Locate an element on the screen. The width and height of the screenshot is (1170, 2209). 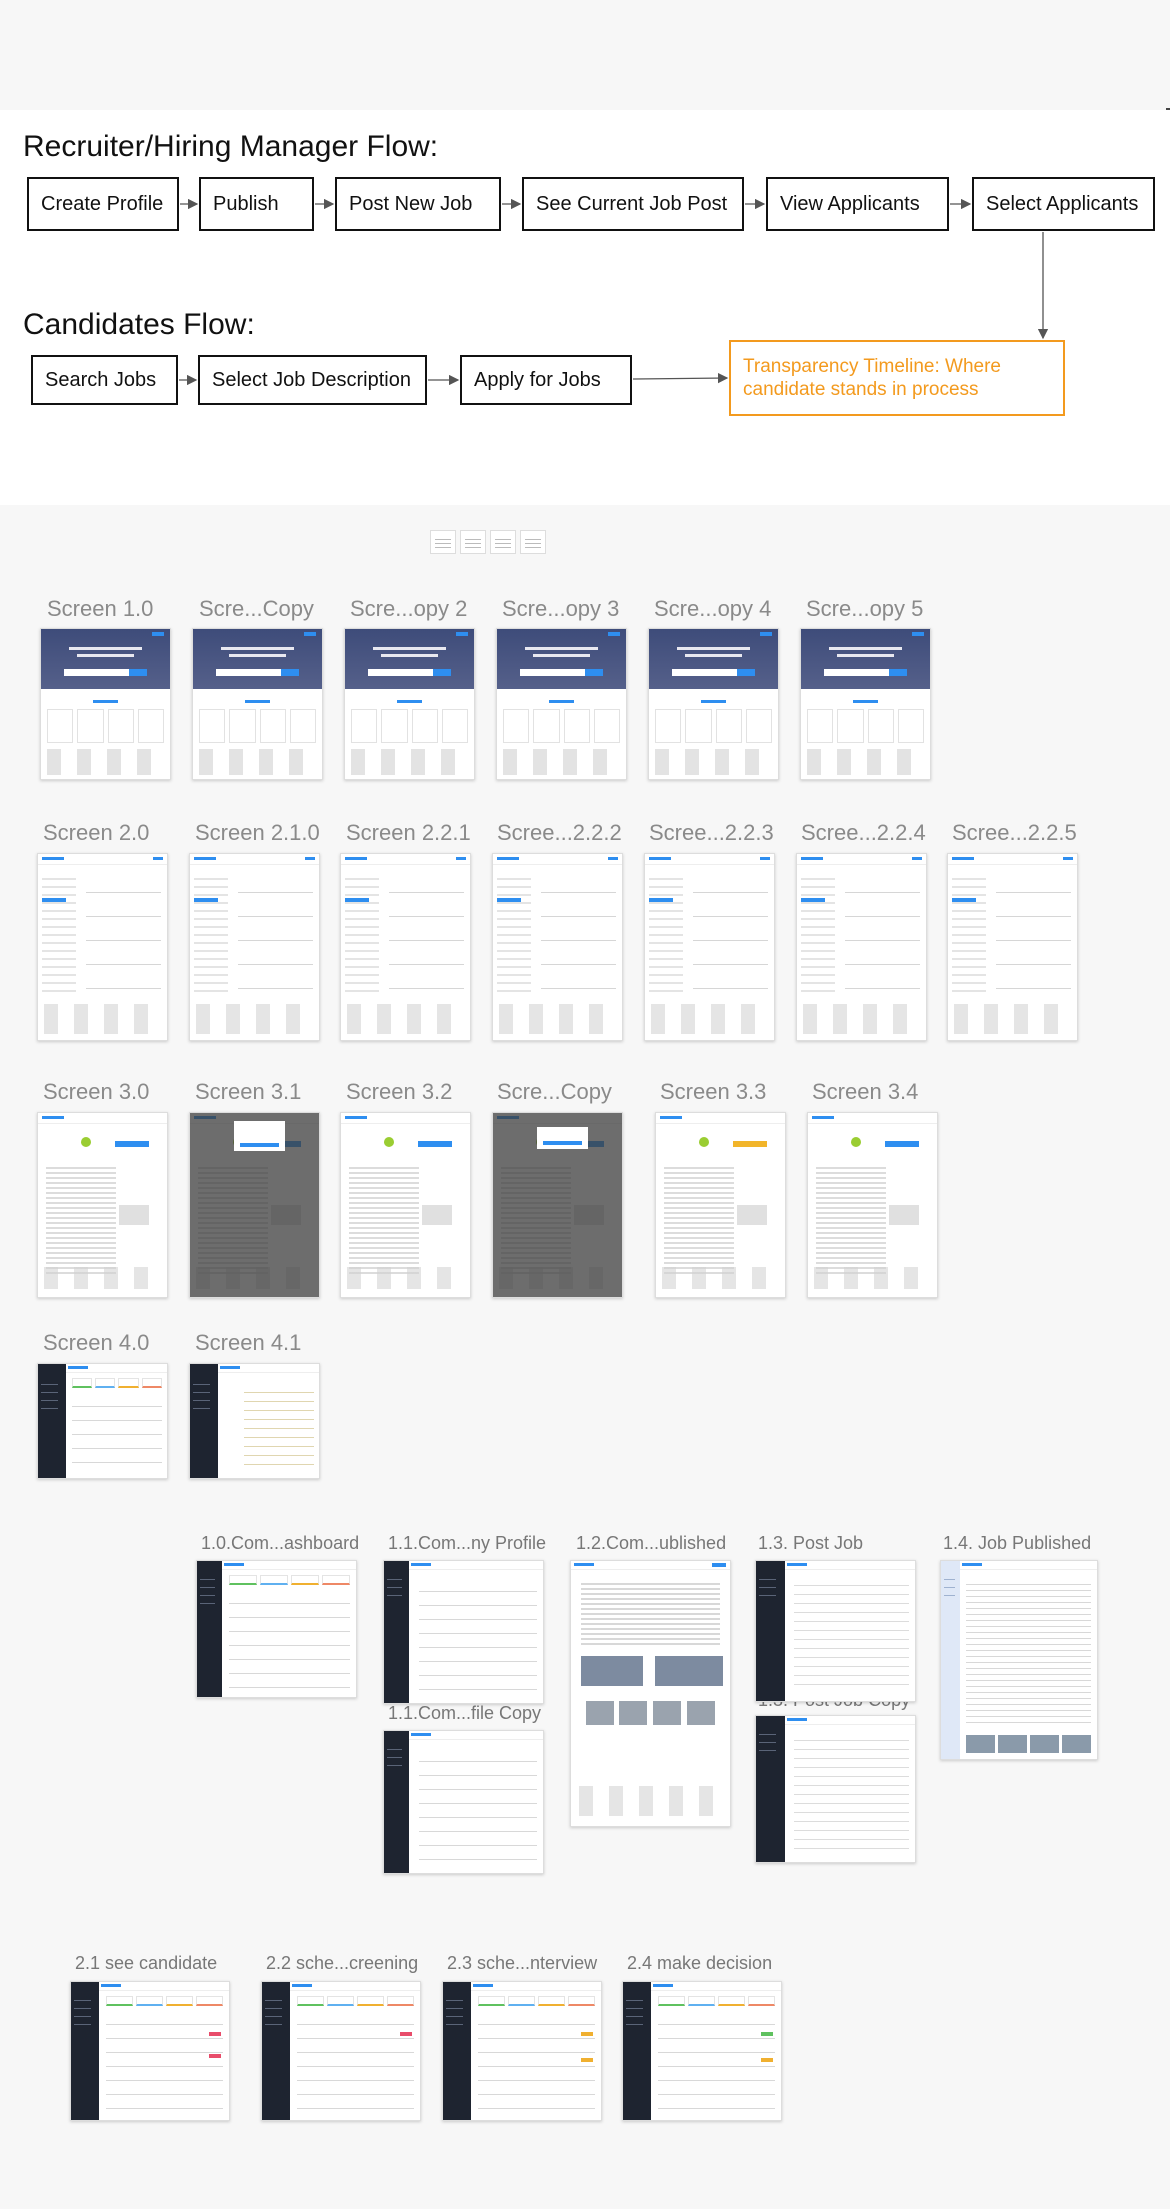
artboard-label: Screen 3.0 is located at coordinates (96, 1091).